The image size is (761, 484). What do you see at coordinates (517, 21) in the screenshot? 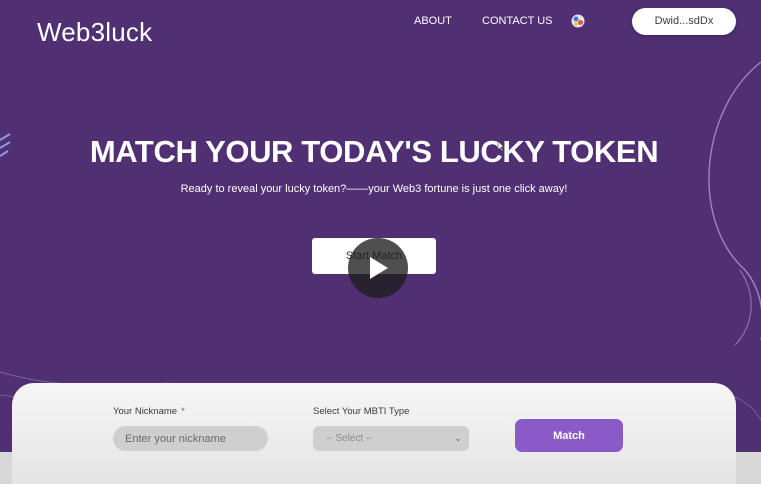
I see `nav-contact-link: CONTACT US` at bounding box center [517, 21].